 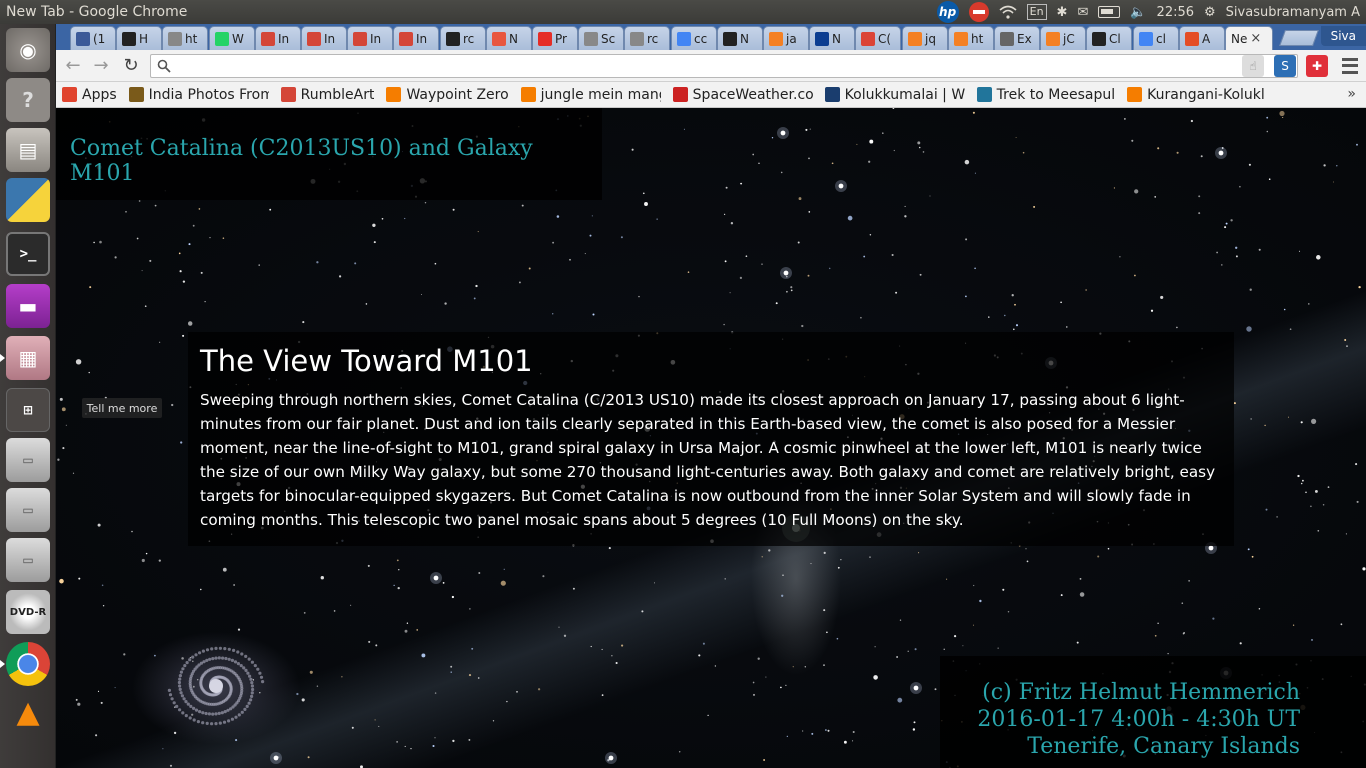 What do you see at coordinates (1115, 38) in the screenshot?
I see `tab-label: Cl` at bounding box center [1115, 38].